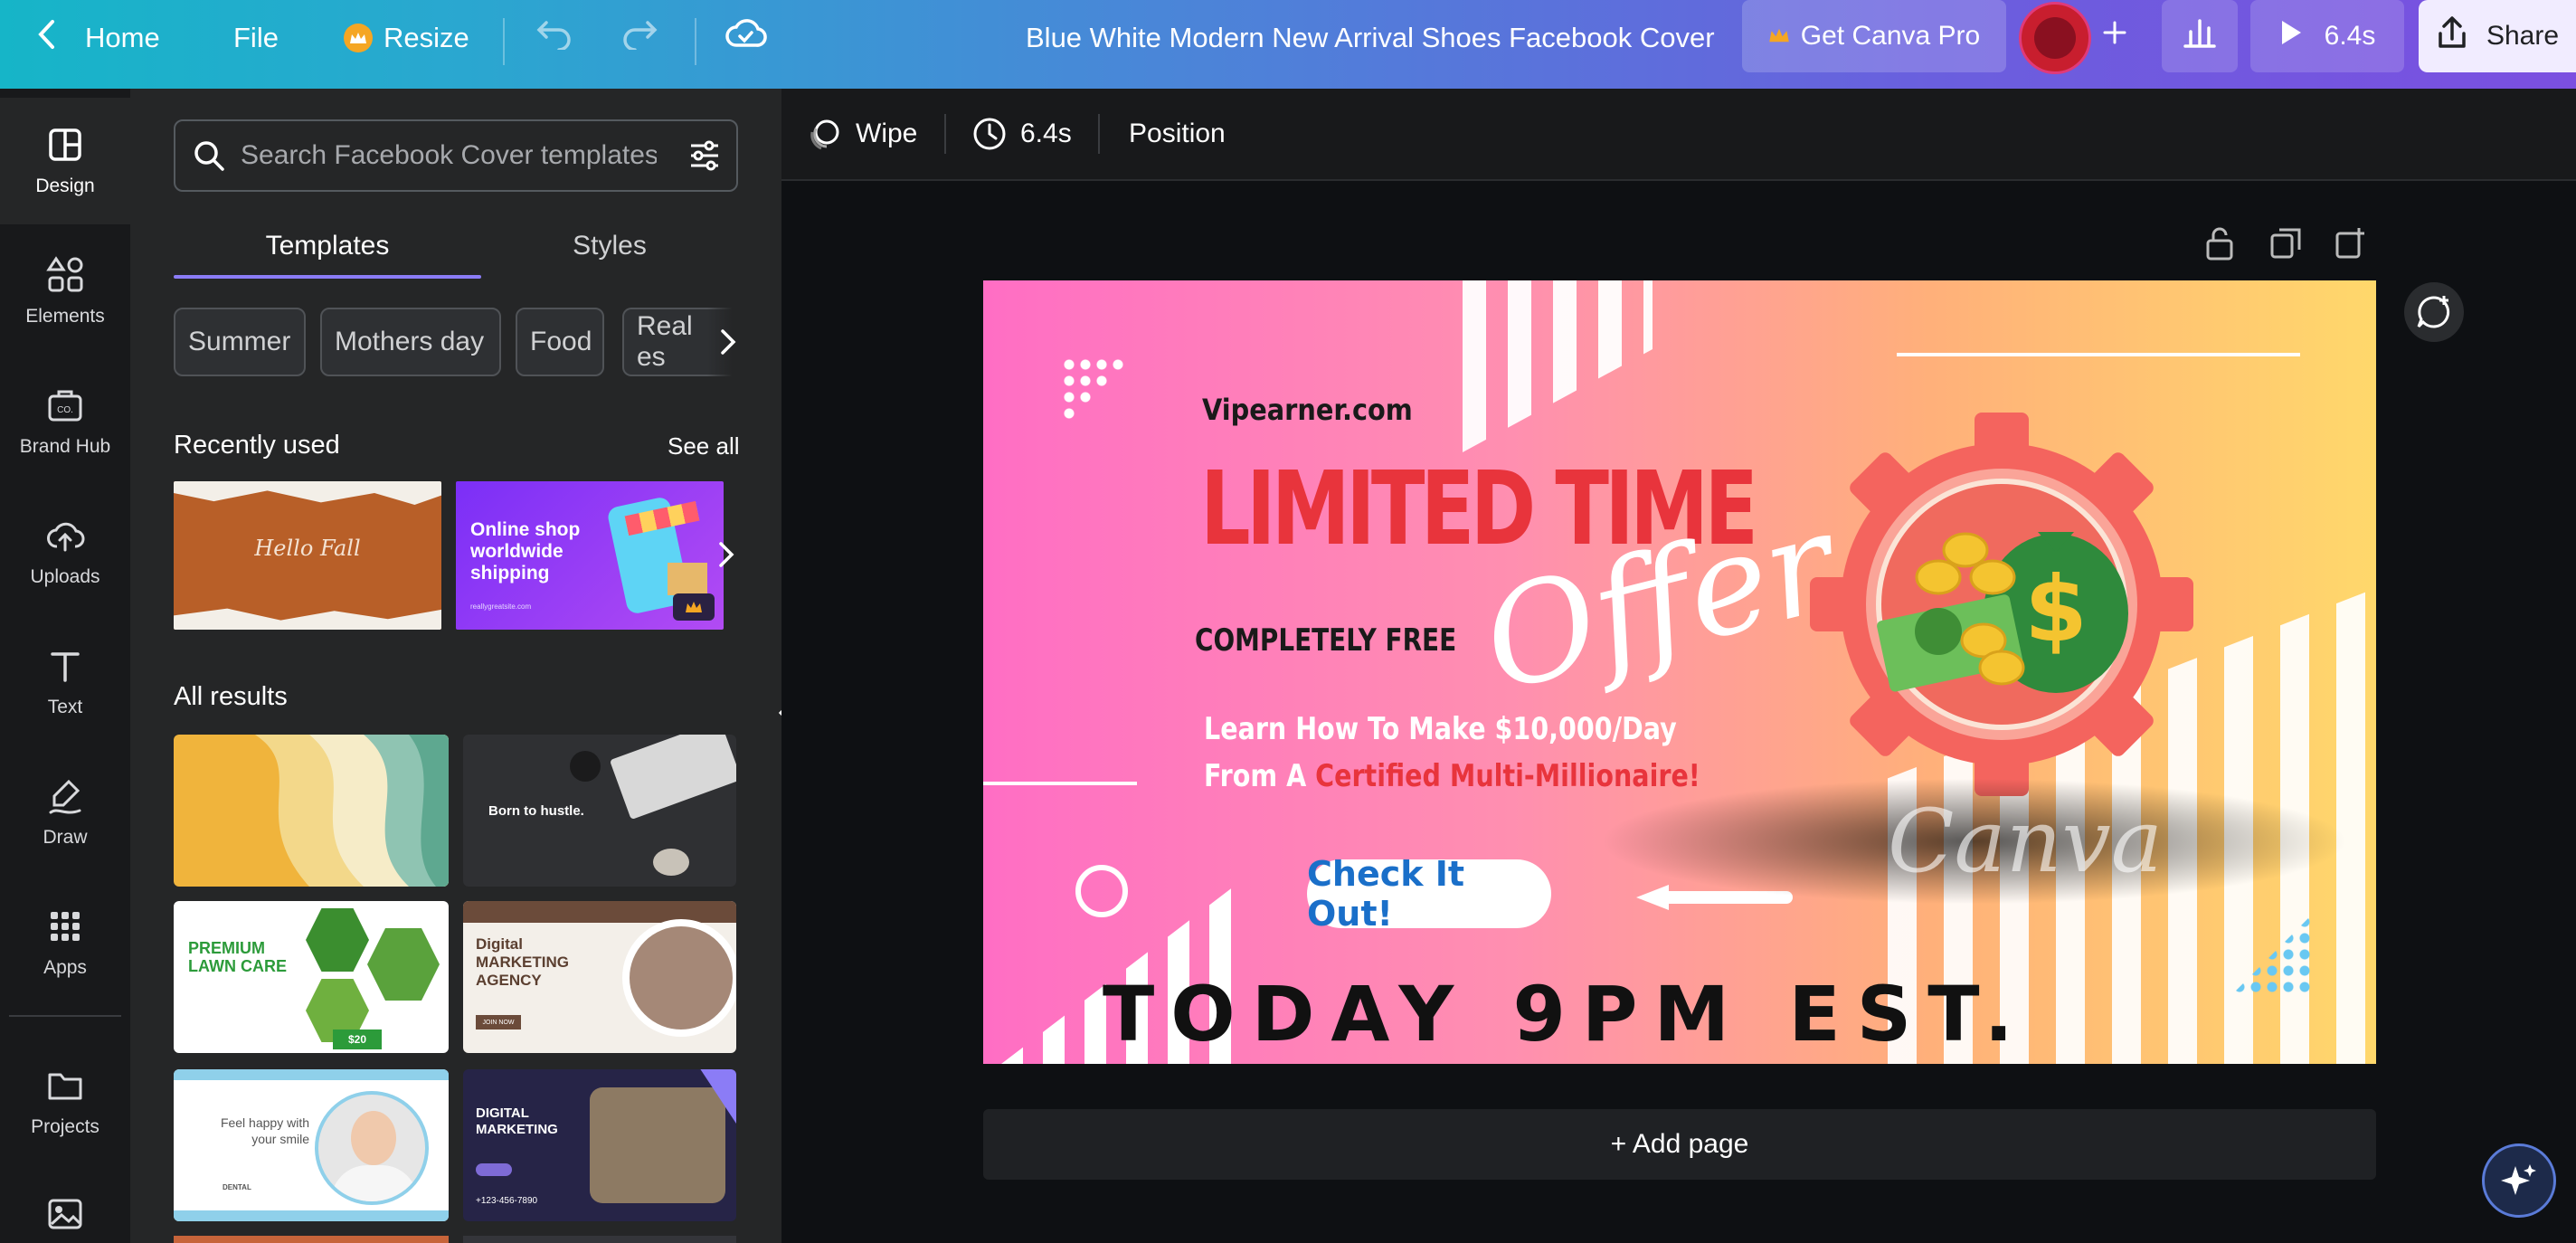 This screenshot has height=1243, width=2576. Describe the element at coordinates (65, 576) in the screenshot. I see `nav-uploads-label: Uploads` at that location.